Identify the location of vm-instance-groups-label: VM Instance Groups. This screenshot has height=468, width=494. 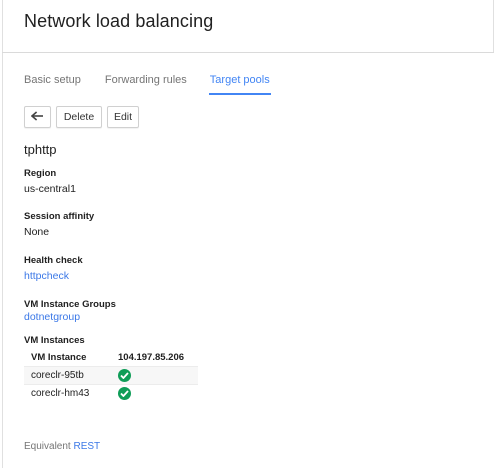
(70, 304).